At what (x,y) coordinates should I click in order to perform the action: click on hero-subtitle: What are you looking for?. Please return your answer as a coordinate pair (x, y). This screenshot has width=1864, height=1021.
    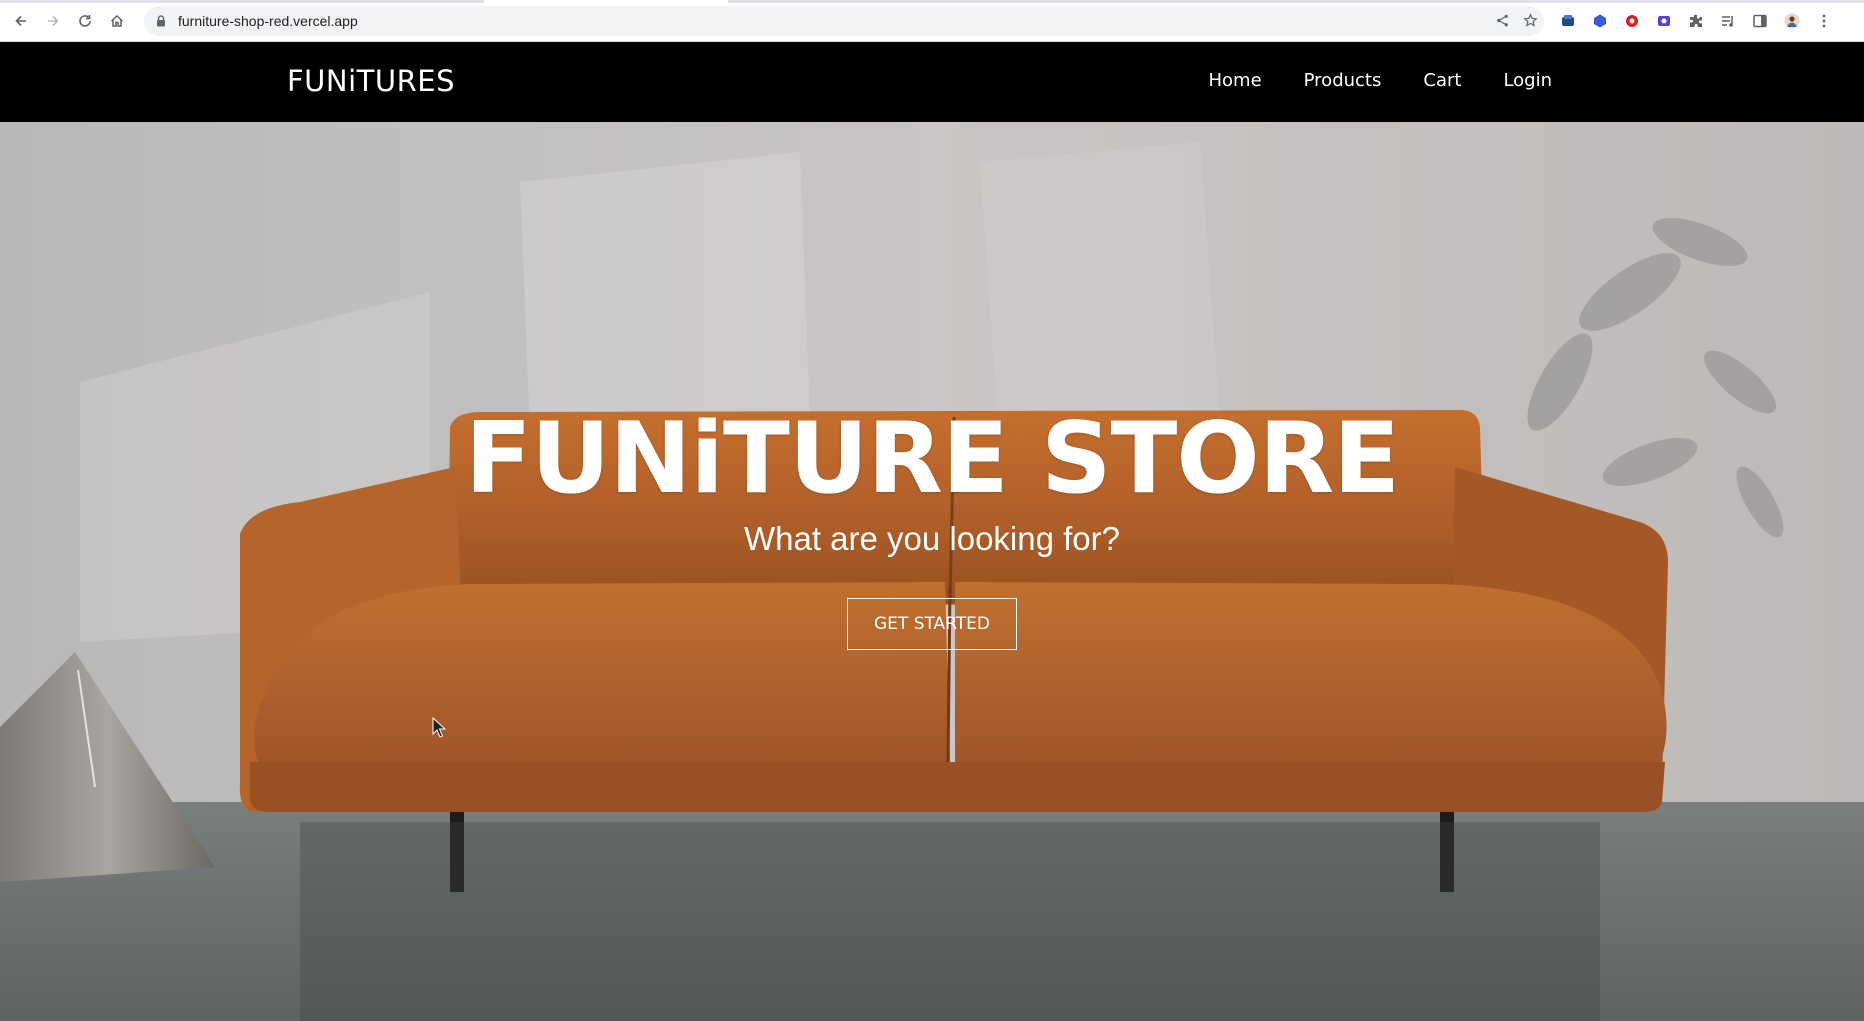
    Looking at the image, I should click on (932, 538).